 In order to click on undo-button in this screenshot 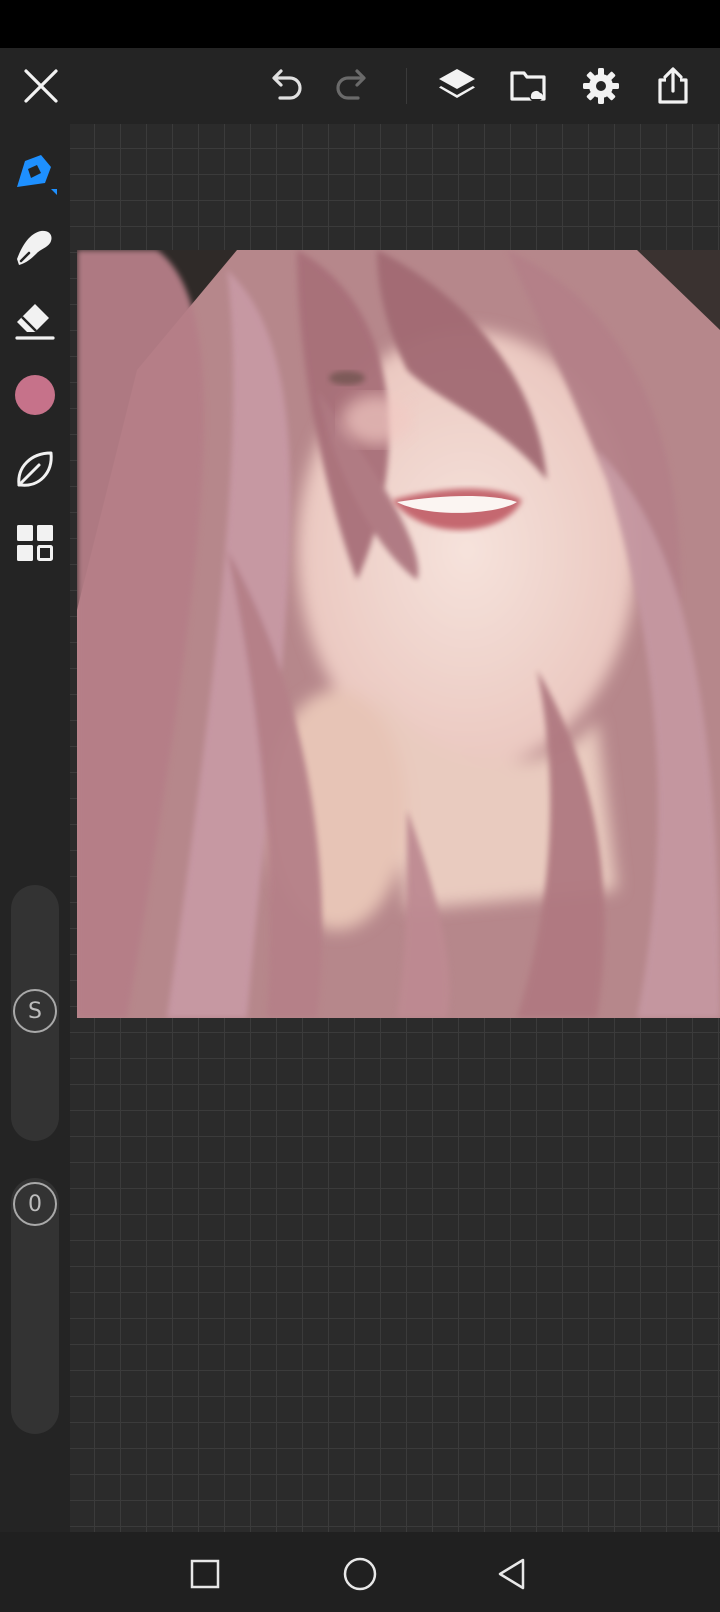, I will do `click(286, 86)`.